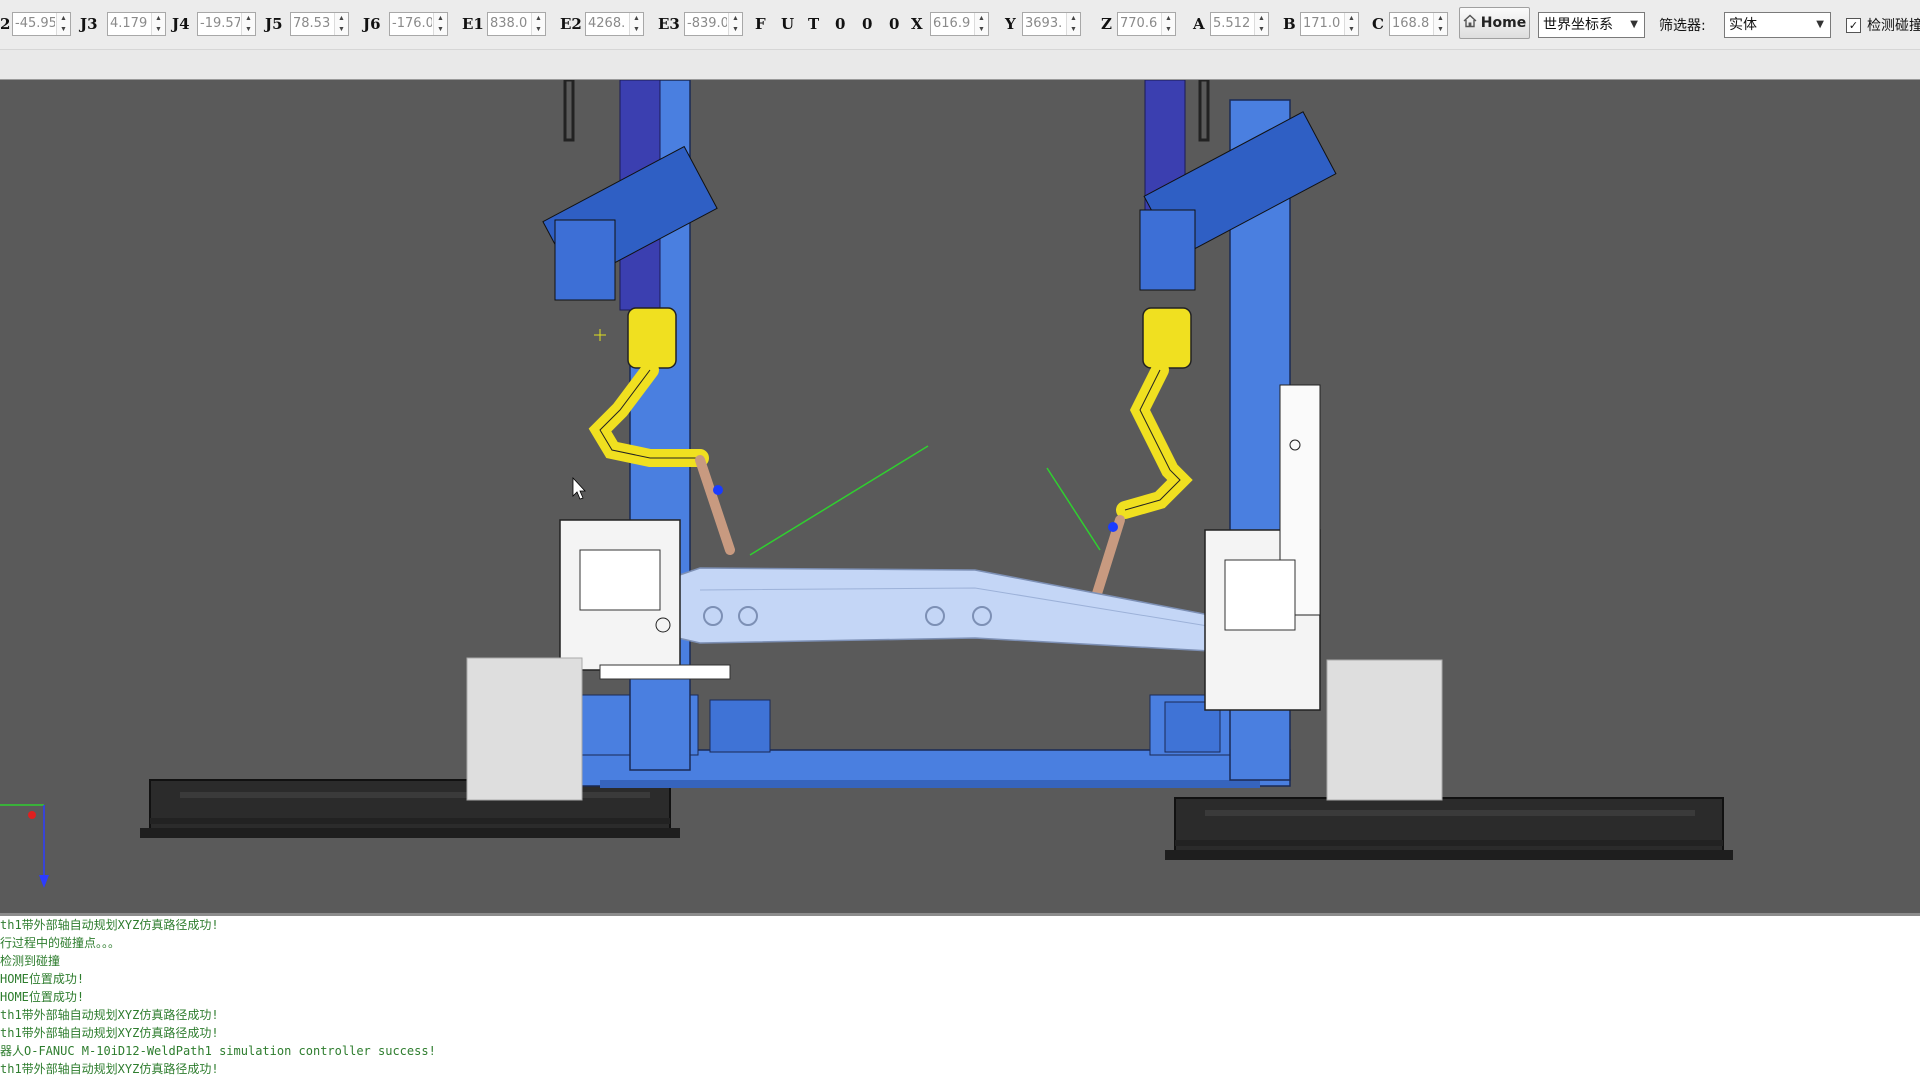  Describe the element at coordinates (226, 24) in the screenshot. I see `j4-spinbox: -19.57 ▲ ▼` at that location.